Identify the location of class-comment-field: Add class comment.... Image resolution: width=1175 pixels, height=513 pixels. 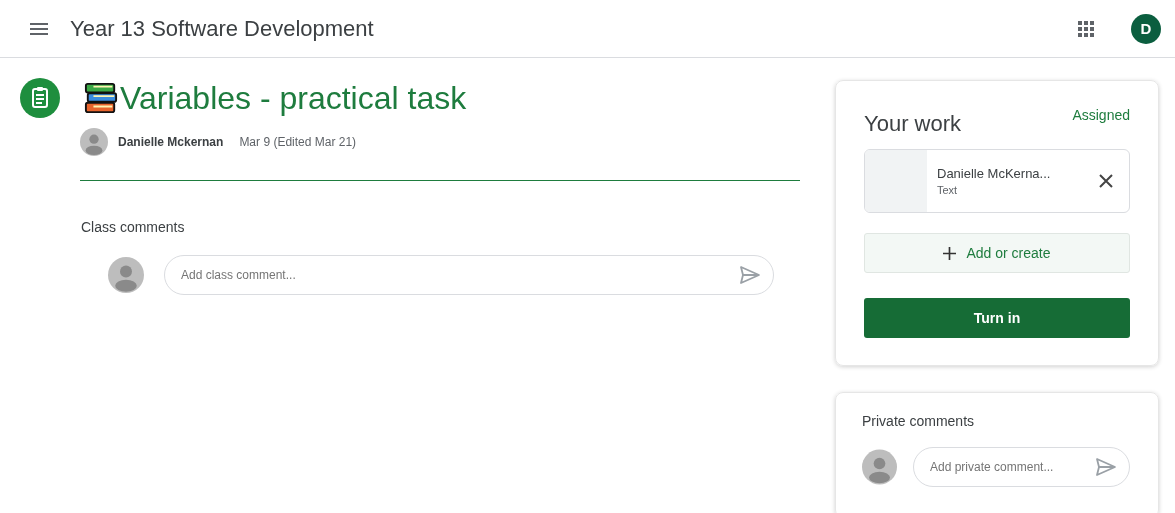
(469, 275).